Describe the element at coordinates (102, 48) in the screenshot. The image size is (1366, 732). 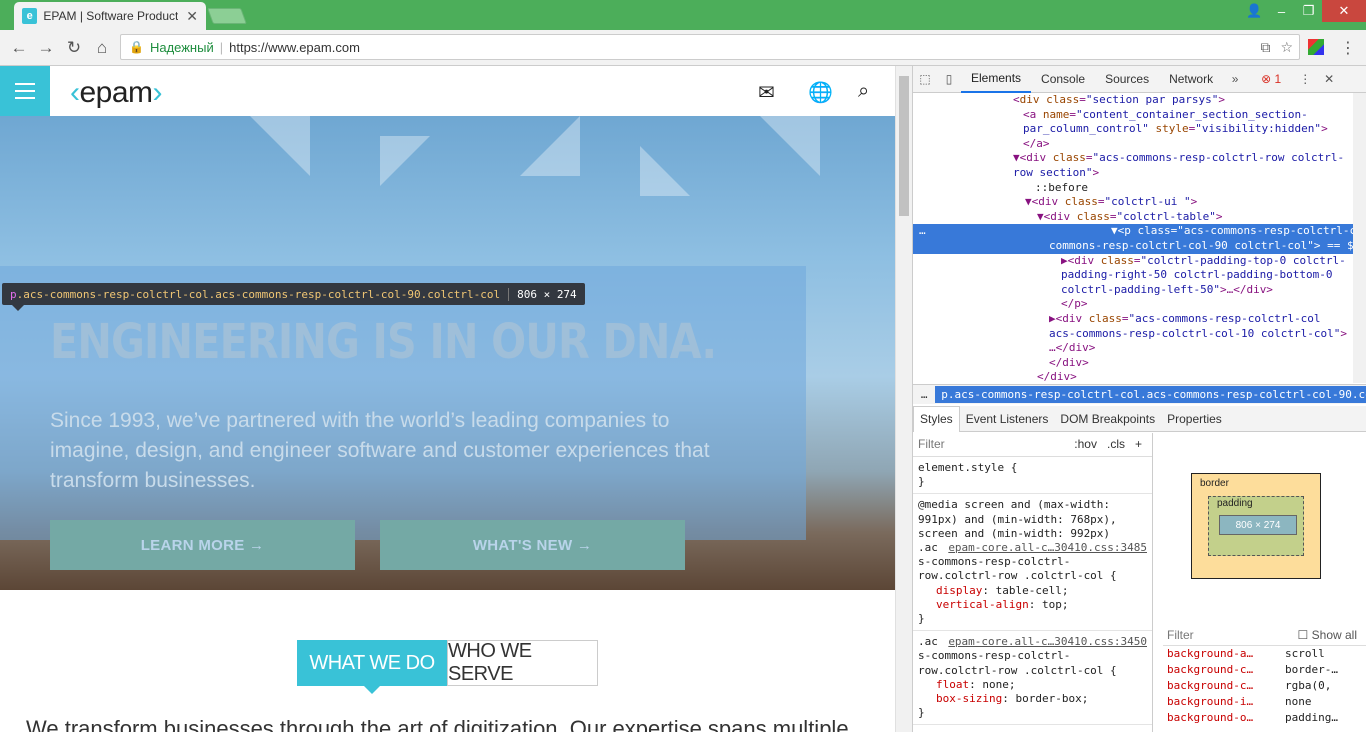
I see `home-icon: ⌂` at that location.